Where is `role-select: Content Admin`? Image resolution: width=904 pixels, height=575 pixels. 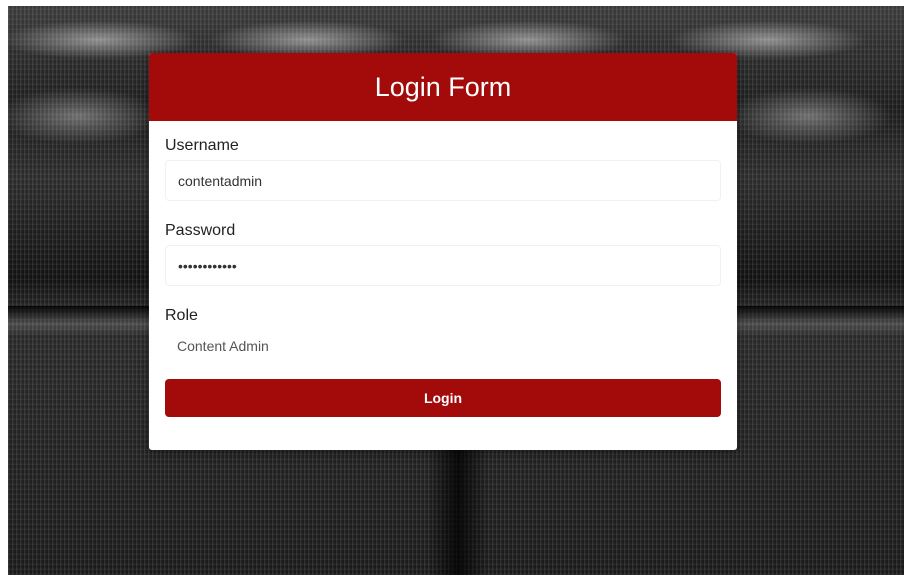 role-select: Content Admin is located at coordinates (443, 346).